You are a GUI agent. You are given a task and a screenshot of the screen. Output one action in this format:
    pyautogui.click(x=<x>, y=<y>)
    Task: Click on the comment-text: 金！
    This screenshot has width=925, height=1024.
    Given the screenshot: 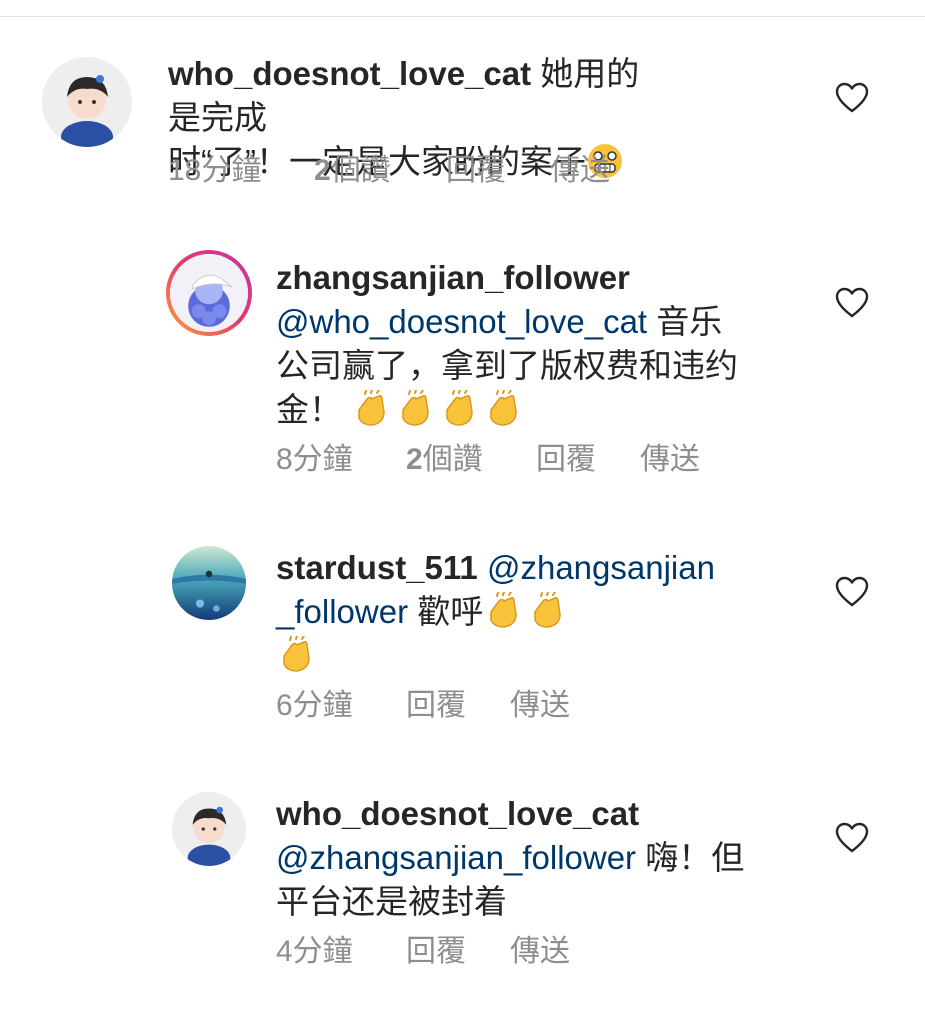 What is the action you would take?
    pyautogui.click(x=309, y=409)
    